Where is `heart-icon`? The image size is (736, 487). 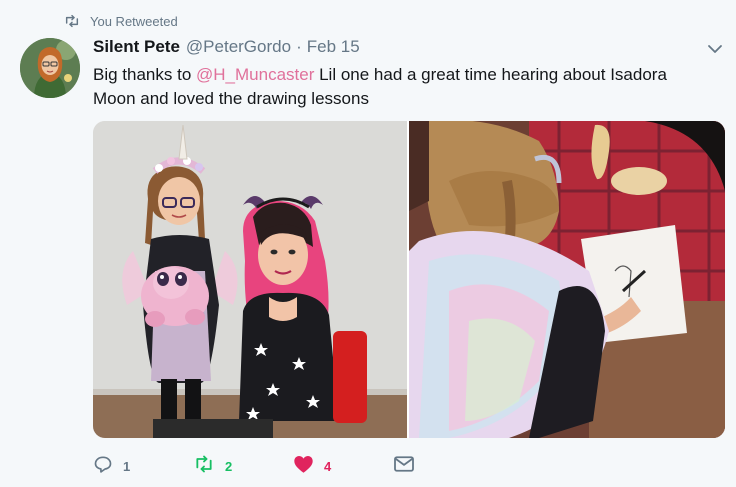
heart-icon is located at coordinates (303, 466).